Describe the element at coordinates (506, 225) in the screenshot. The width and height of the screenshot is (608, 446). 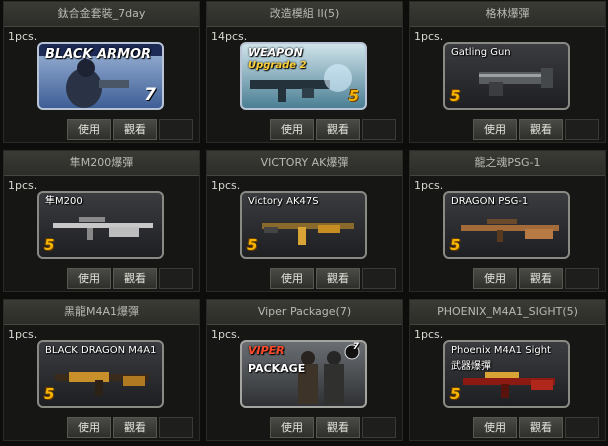
I see `item-thumbnail: DRAGON PSG-1 5` at that location.